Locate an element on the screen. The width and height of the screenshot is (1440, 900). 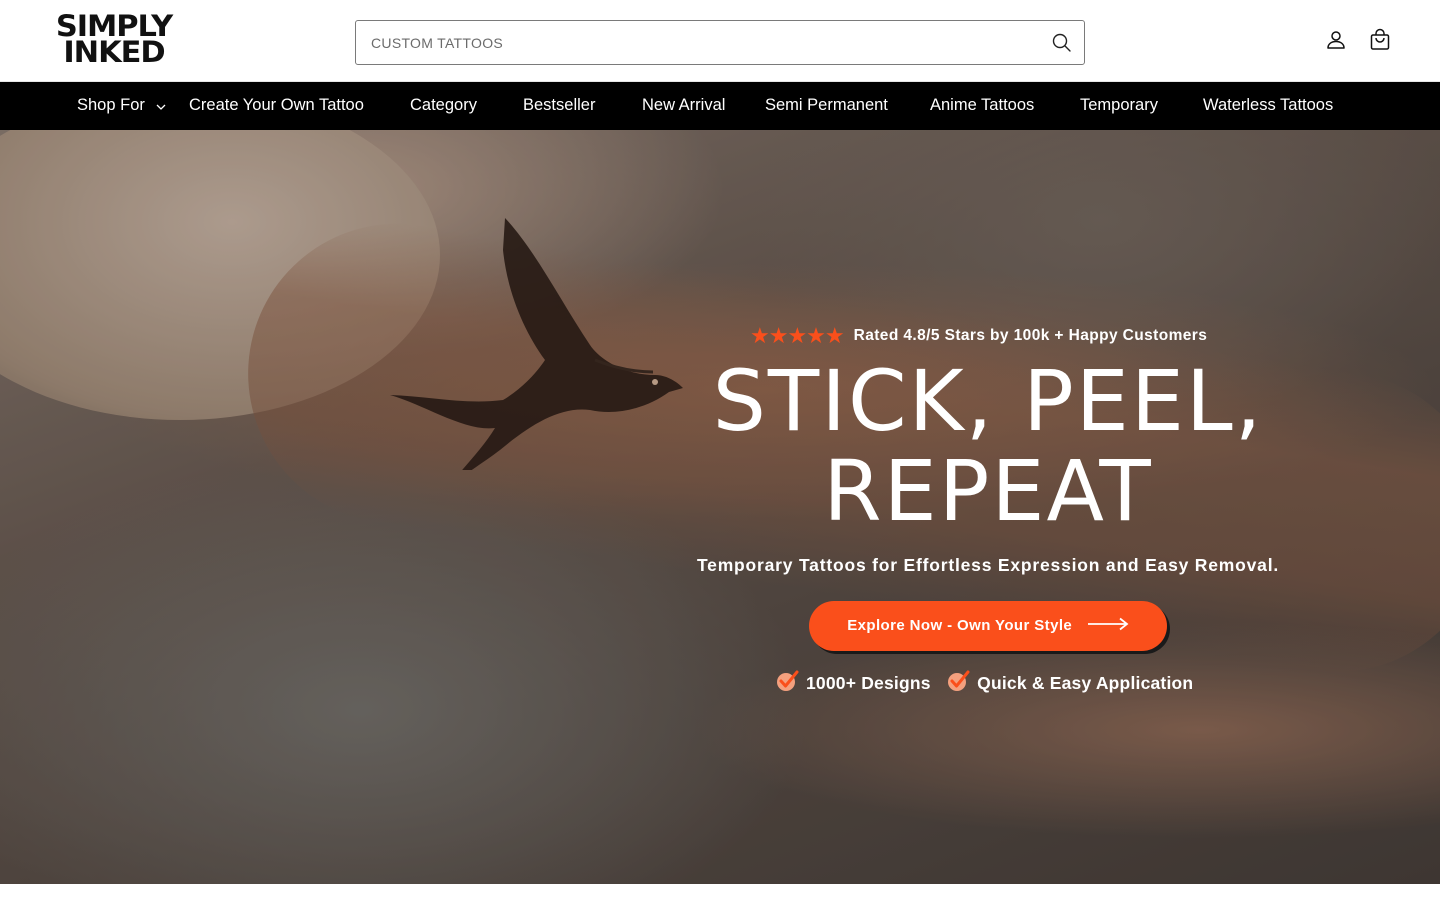
nav-item-label: Waterless Tattoos is located at coordinates (1268, 105).